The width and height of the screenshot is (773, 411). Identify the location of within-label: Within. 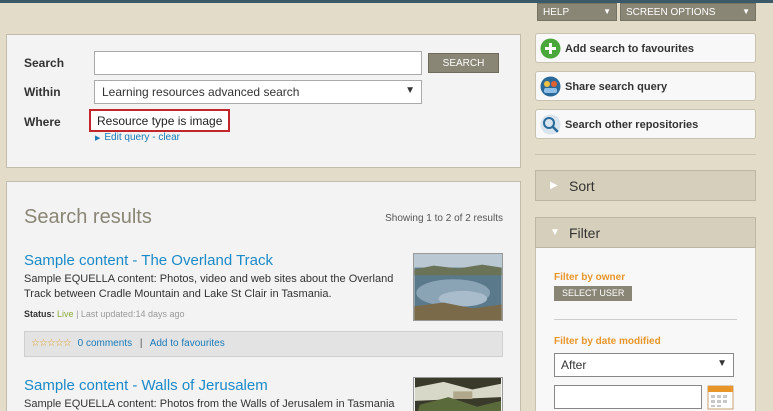
(42, 92).